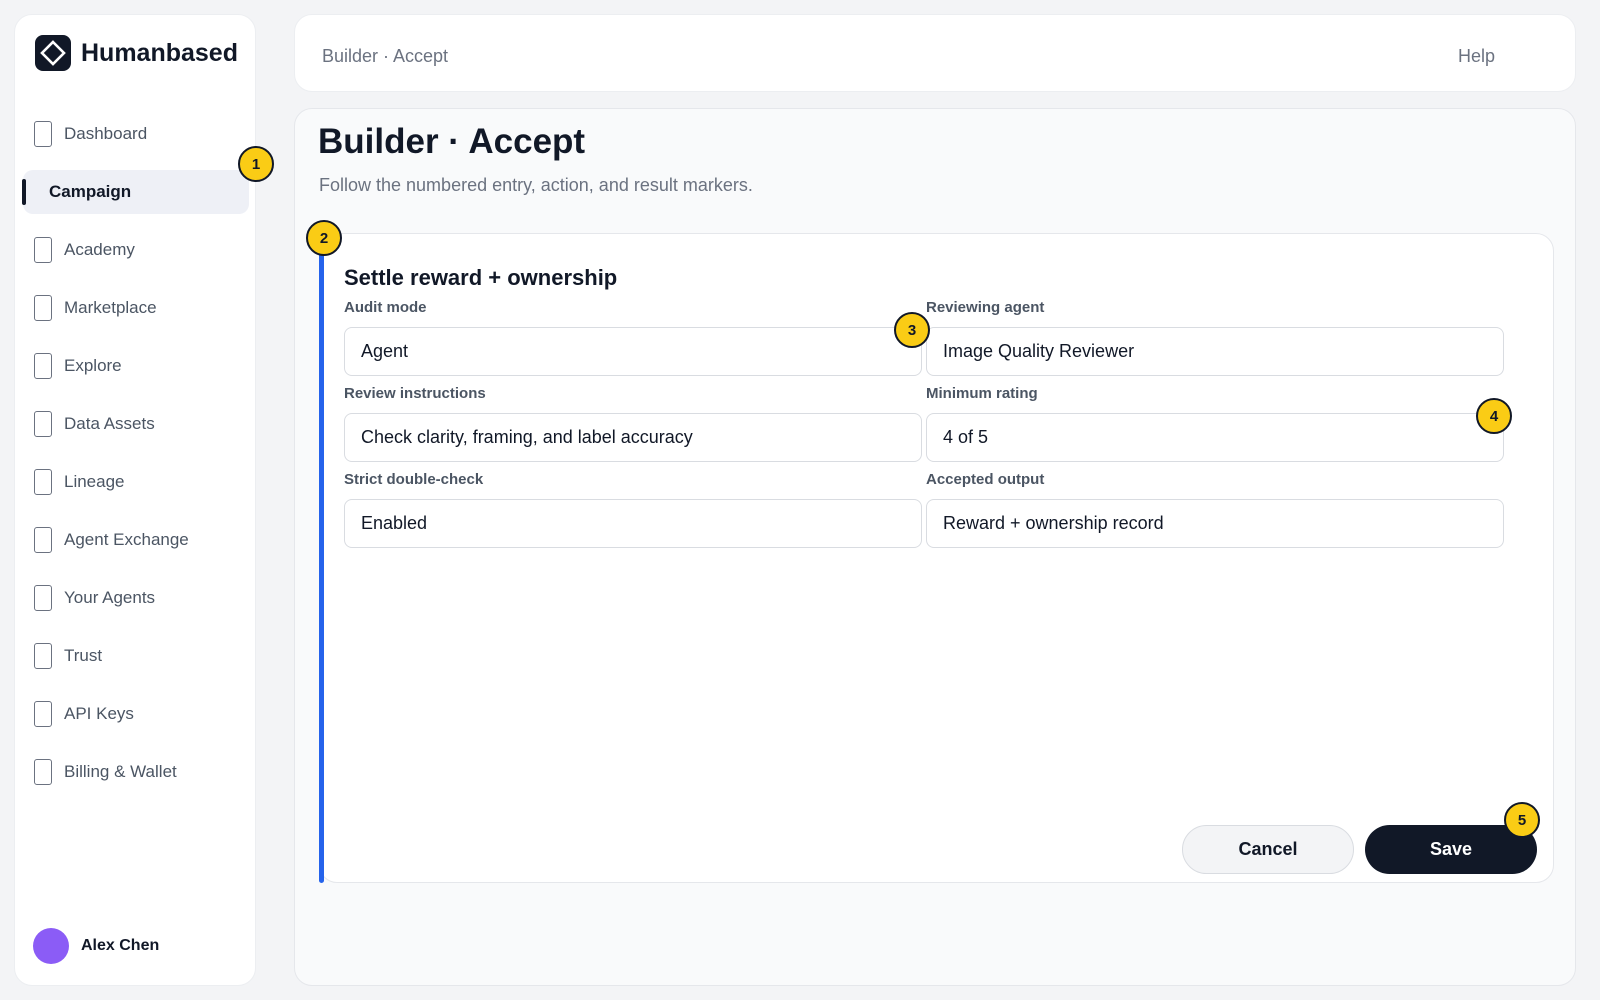  I want to click on sidebar-item-lineage: Lineage, so click(136, 482).